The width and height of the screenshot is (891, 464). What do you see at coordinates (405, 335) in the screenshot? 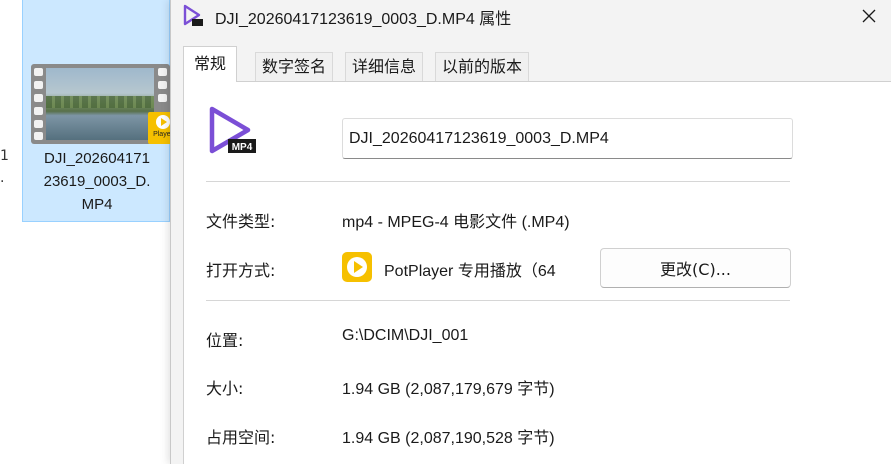
I see `location-value: G:\DCIM\DJI_001` at bounding box center [405, 335].